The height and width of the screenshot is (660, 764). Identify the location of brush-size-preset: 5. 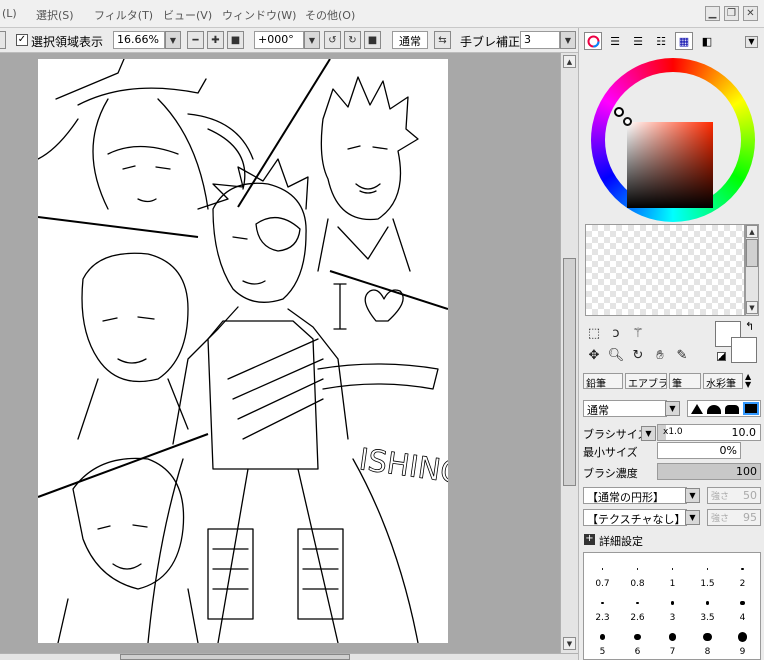
(602, 641).